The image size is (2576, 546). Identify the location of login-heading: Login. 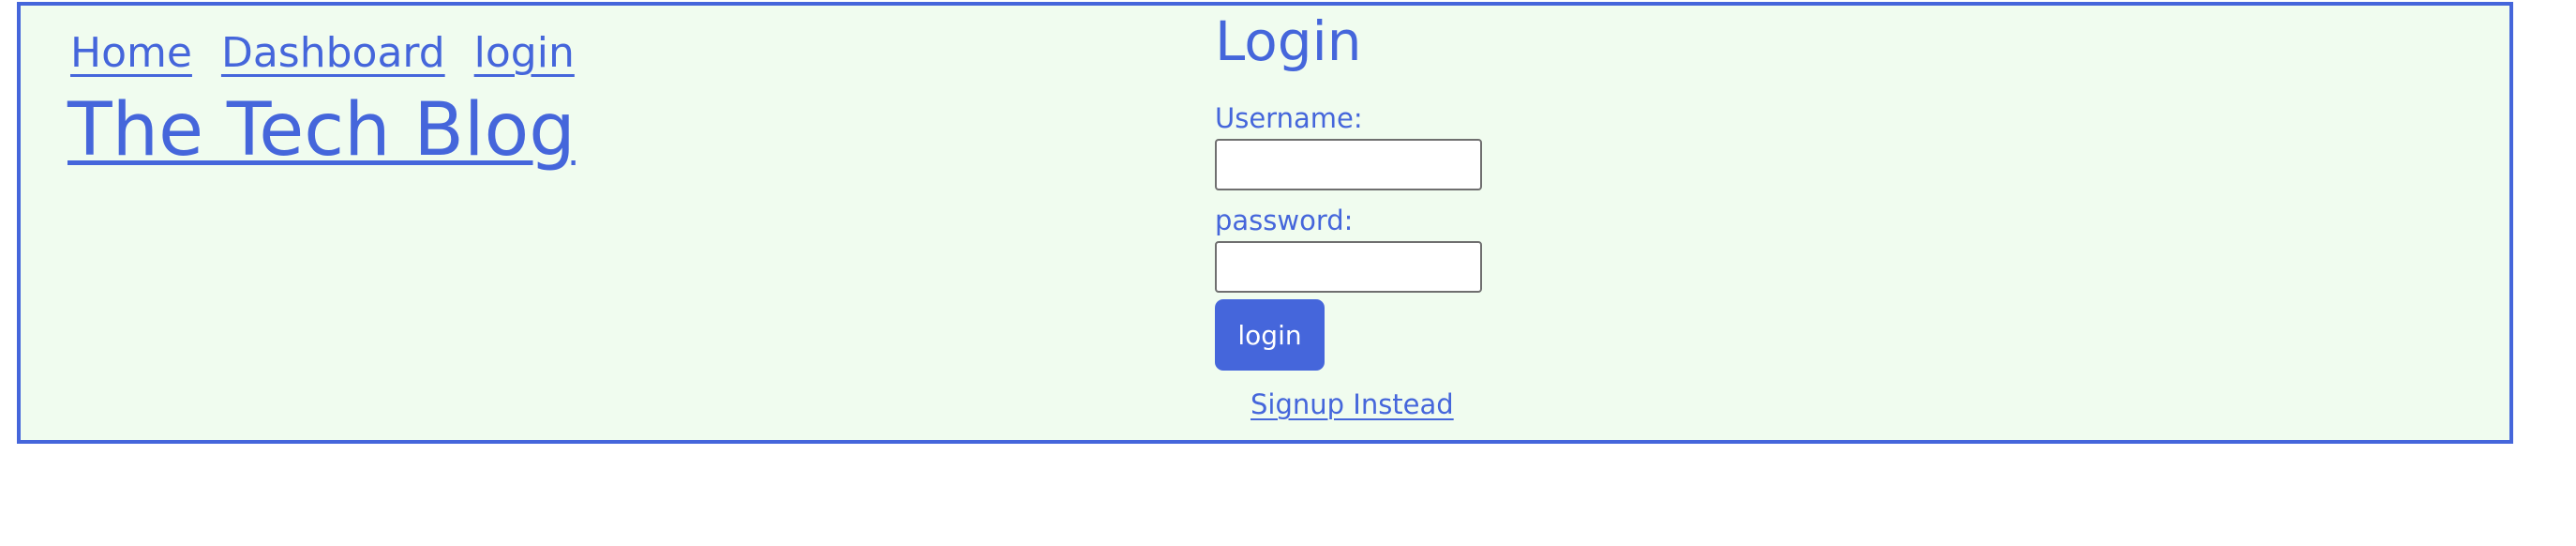
(1288, 41).